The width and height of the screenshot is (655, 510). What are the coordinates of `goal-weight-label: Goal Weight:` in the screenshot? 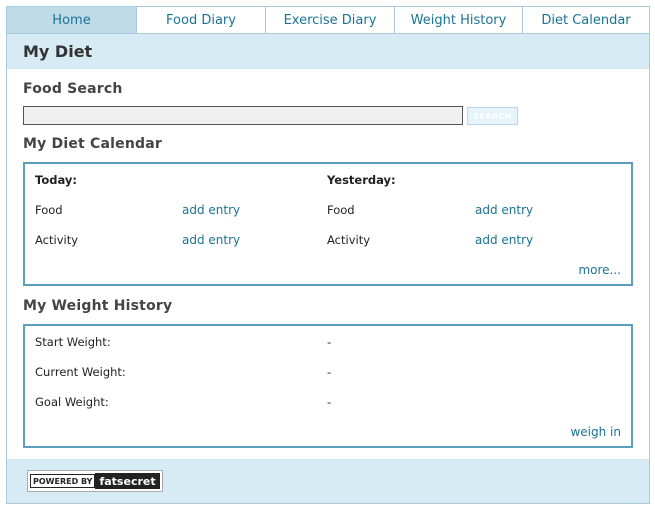 It's located at (72, 402).